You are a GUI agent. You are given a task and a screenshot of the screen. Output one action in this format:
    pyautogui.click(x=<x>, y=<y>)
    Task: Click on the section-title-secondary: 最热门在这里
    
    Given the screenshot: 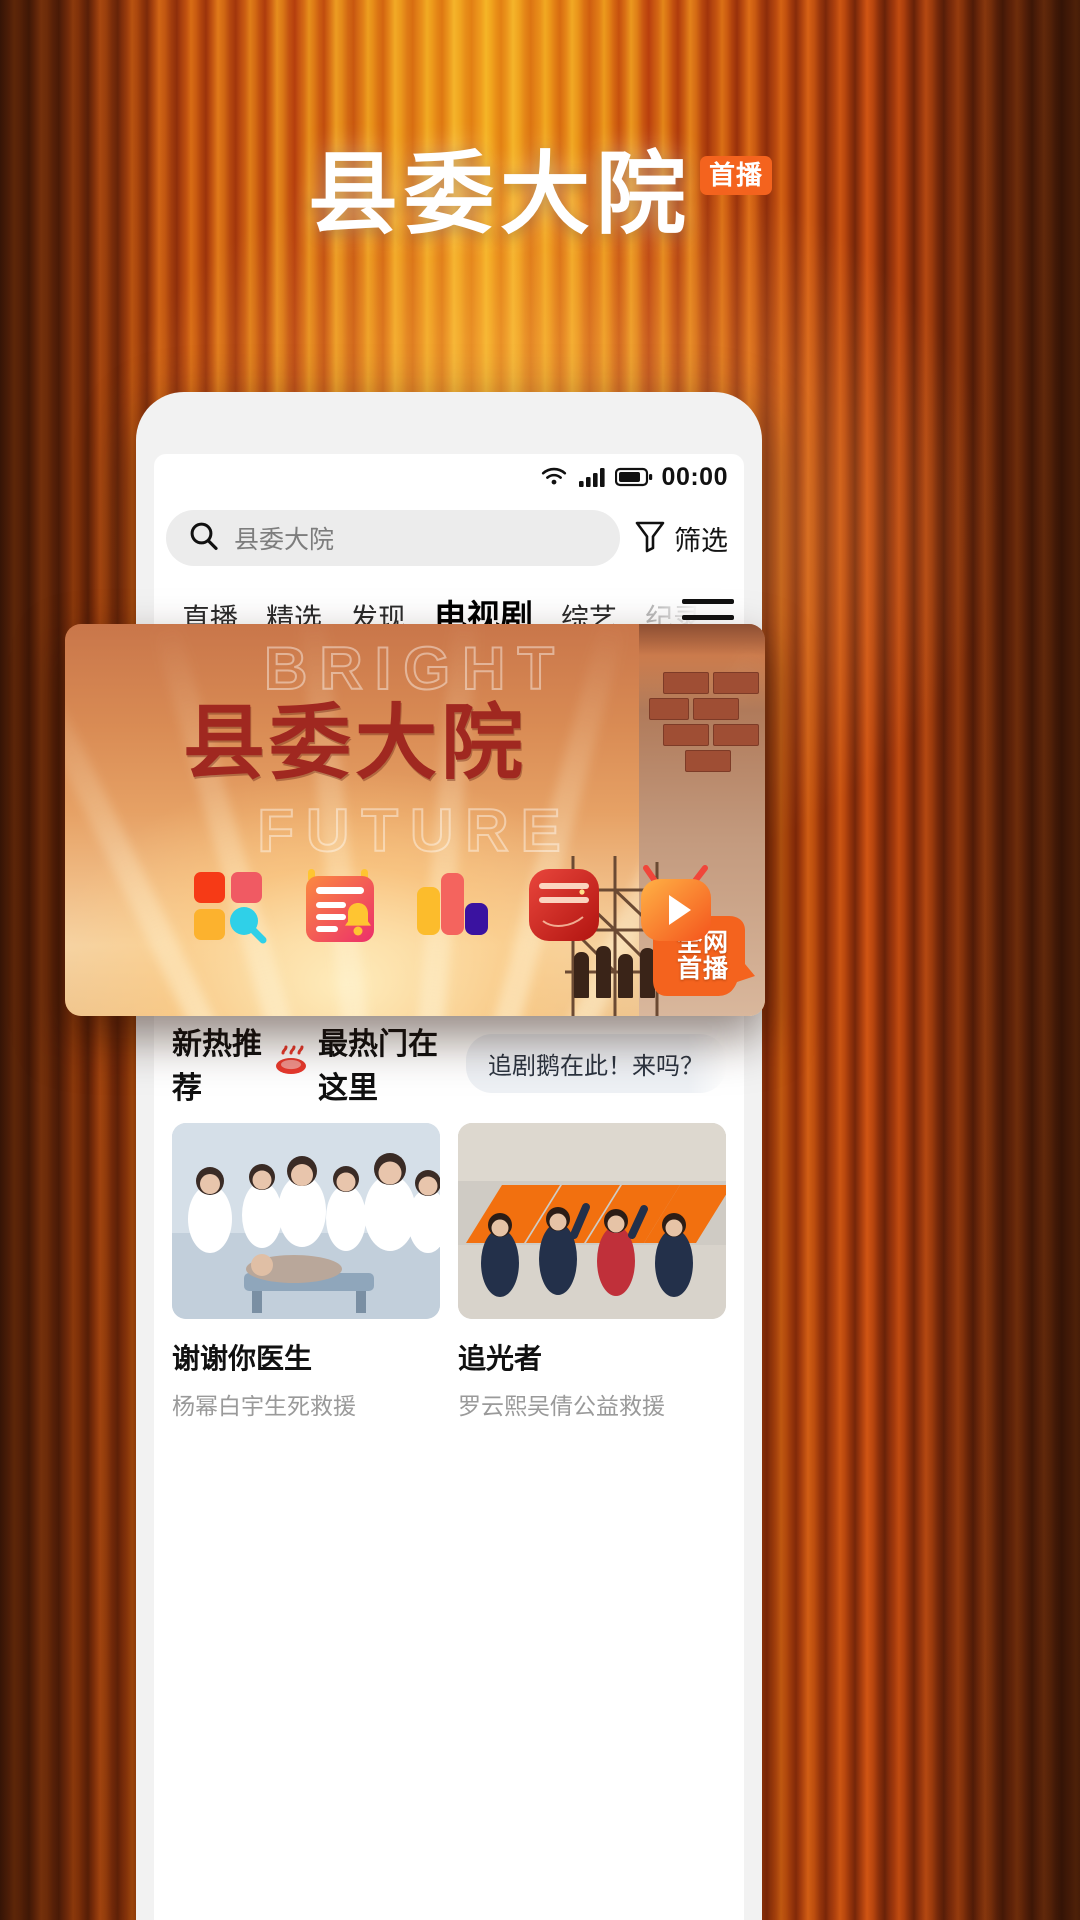 What is the action you would take?
    pyautogui.click(x=378, y=1066)
    